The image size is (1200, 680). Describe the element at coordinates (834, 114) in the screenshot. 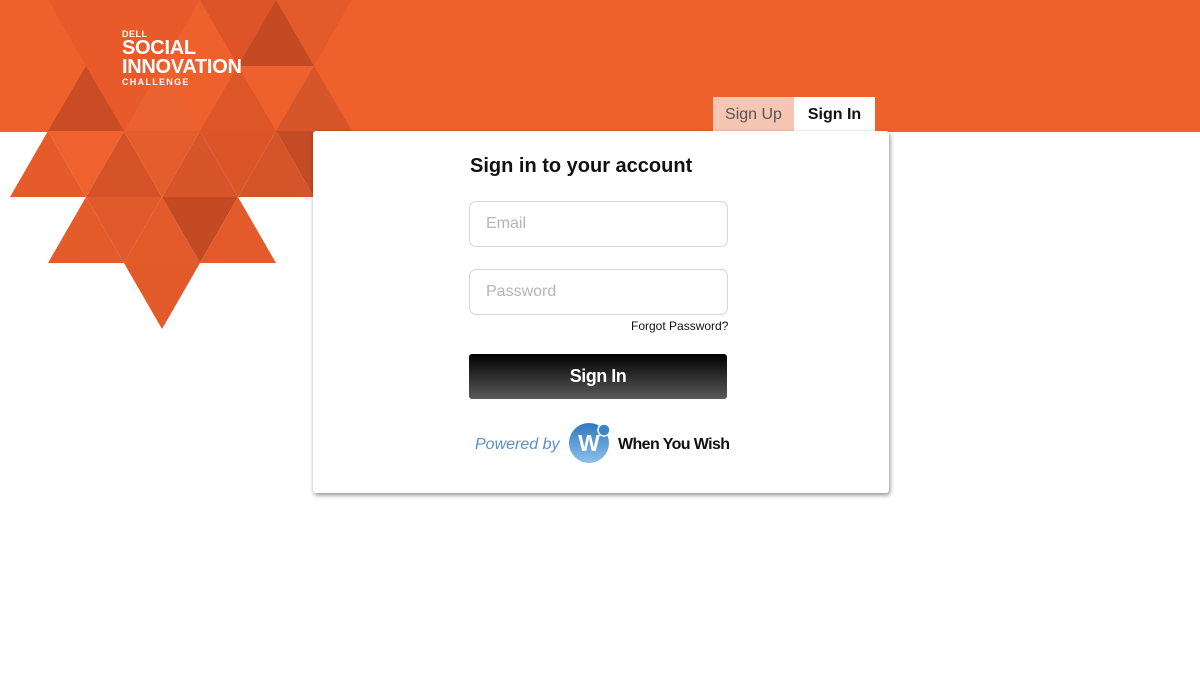

I see `tab-sign-in: Sign In` at that location.